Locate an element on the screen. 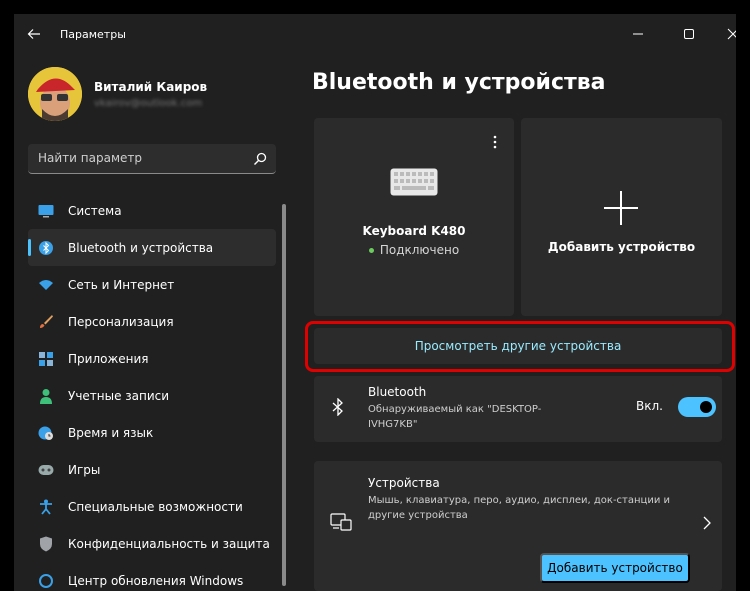 The height and width of the screenshot is (591, 750). apps-icon is located at coordinates (46, 359).